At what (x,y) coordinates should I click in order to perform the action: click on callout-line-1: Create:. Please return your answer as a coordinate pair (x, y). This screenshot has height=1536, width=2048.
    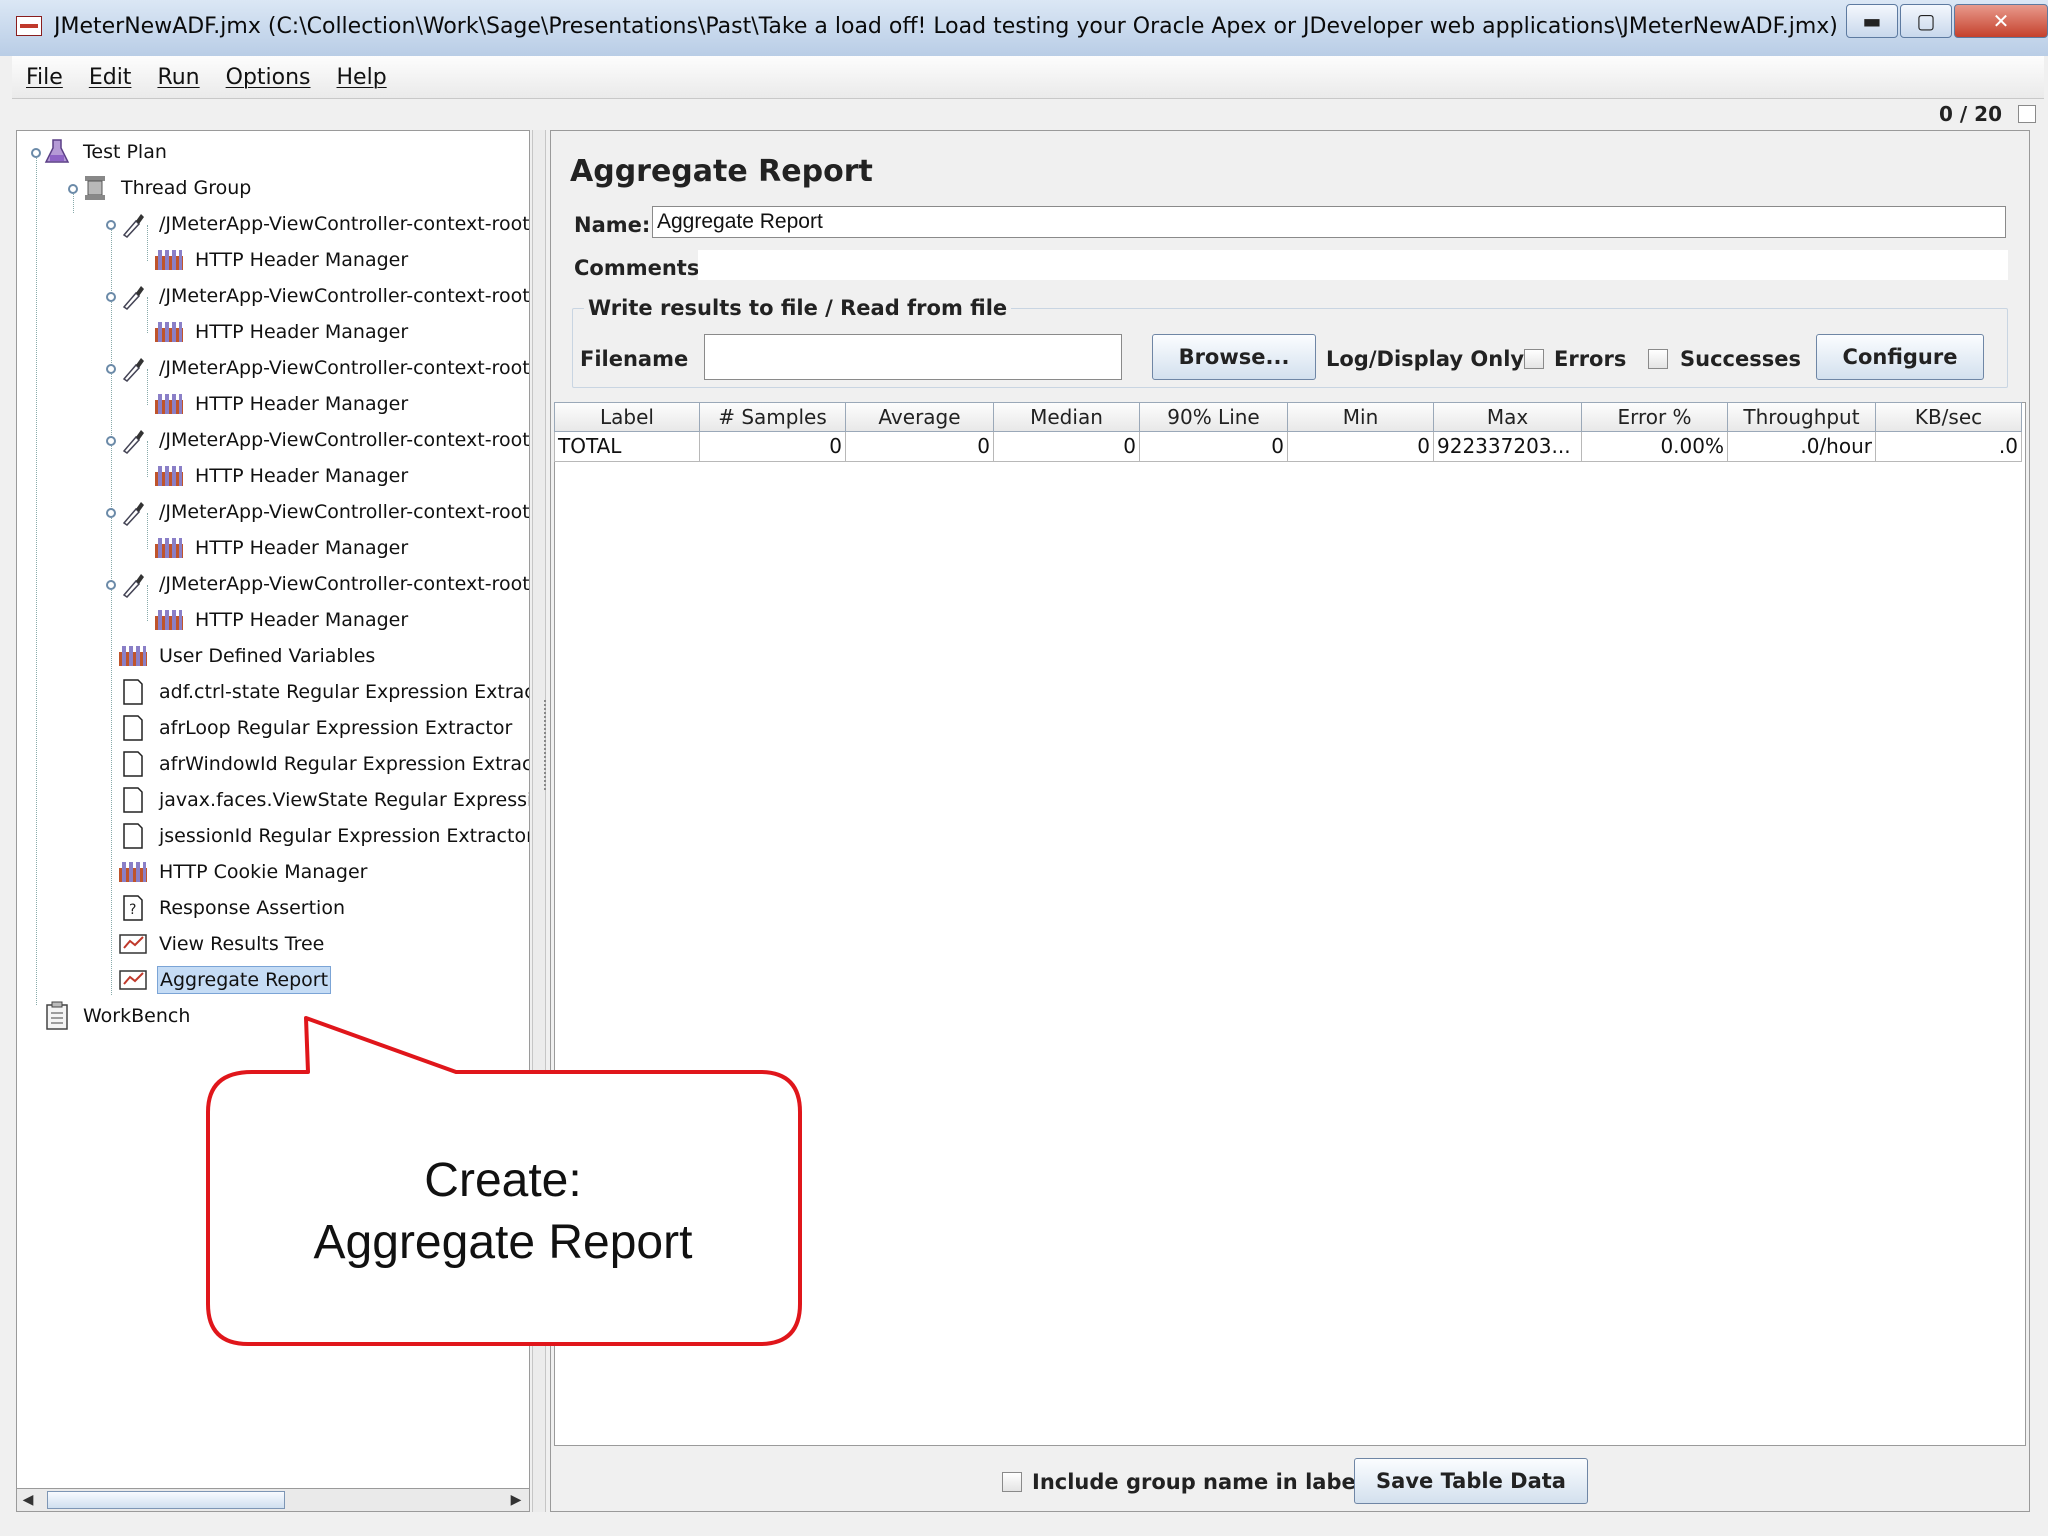
    Looking at the image, I should click on (503, 1180).